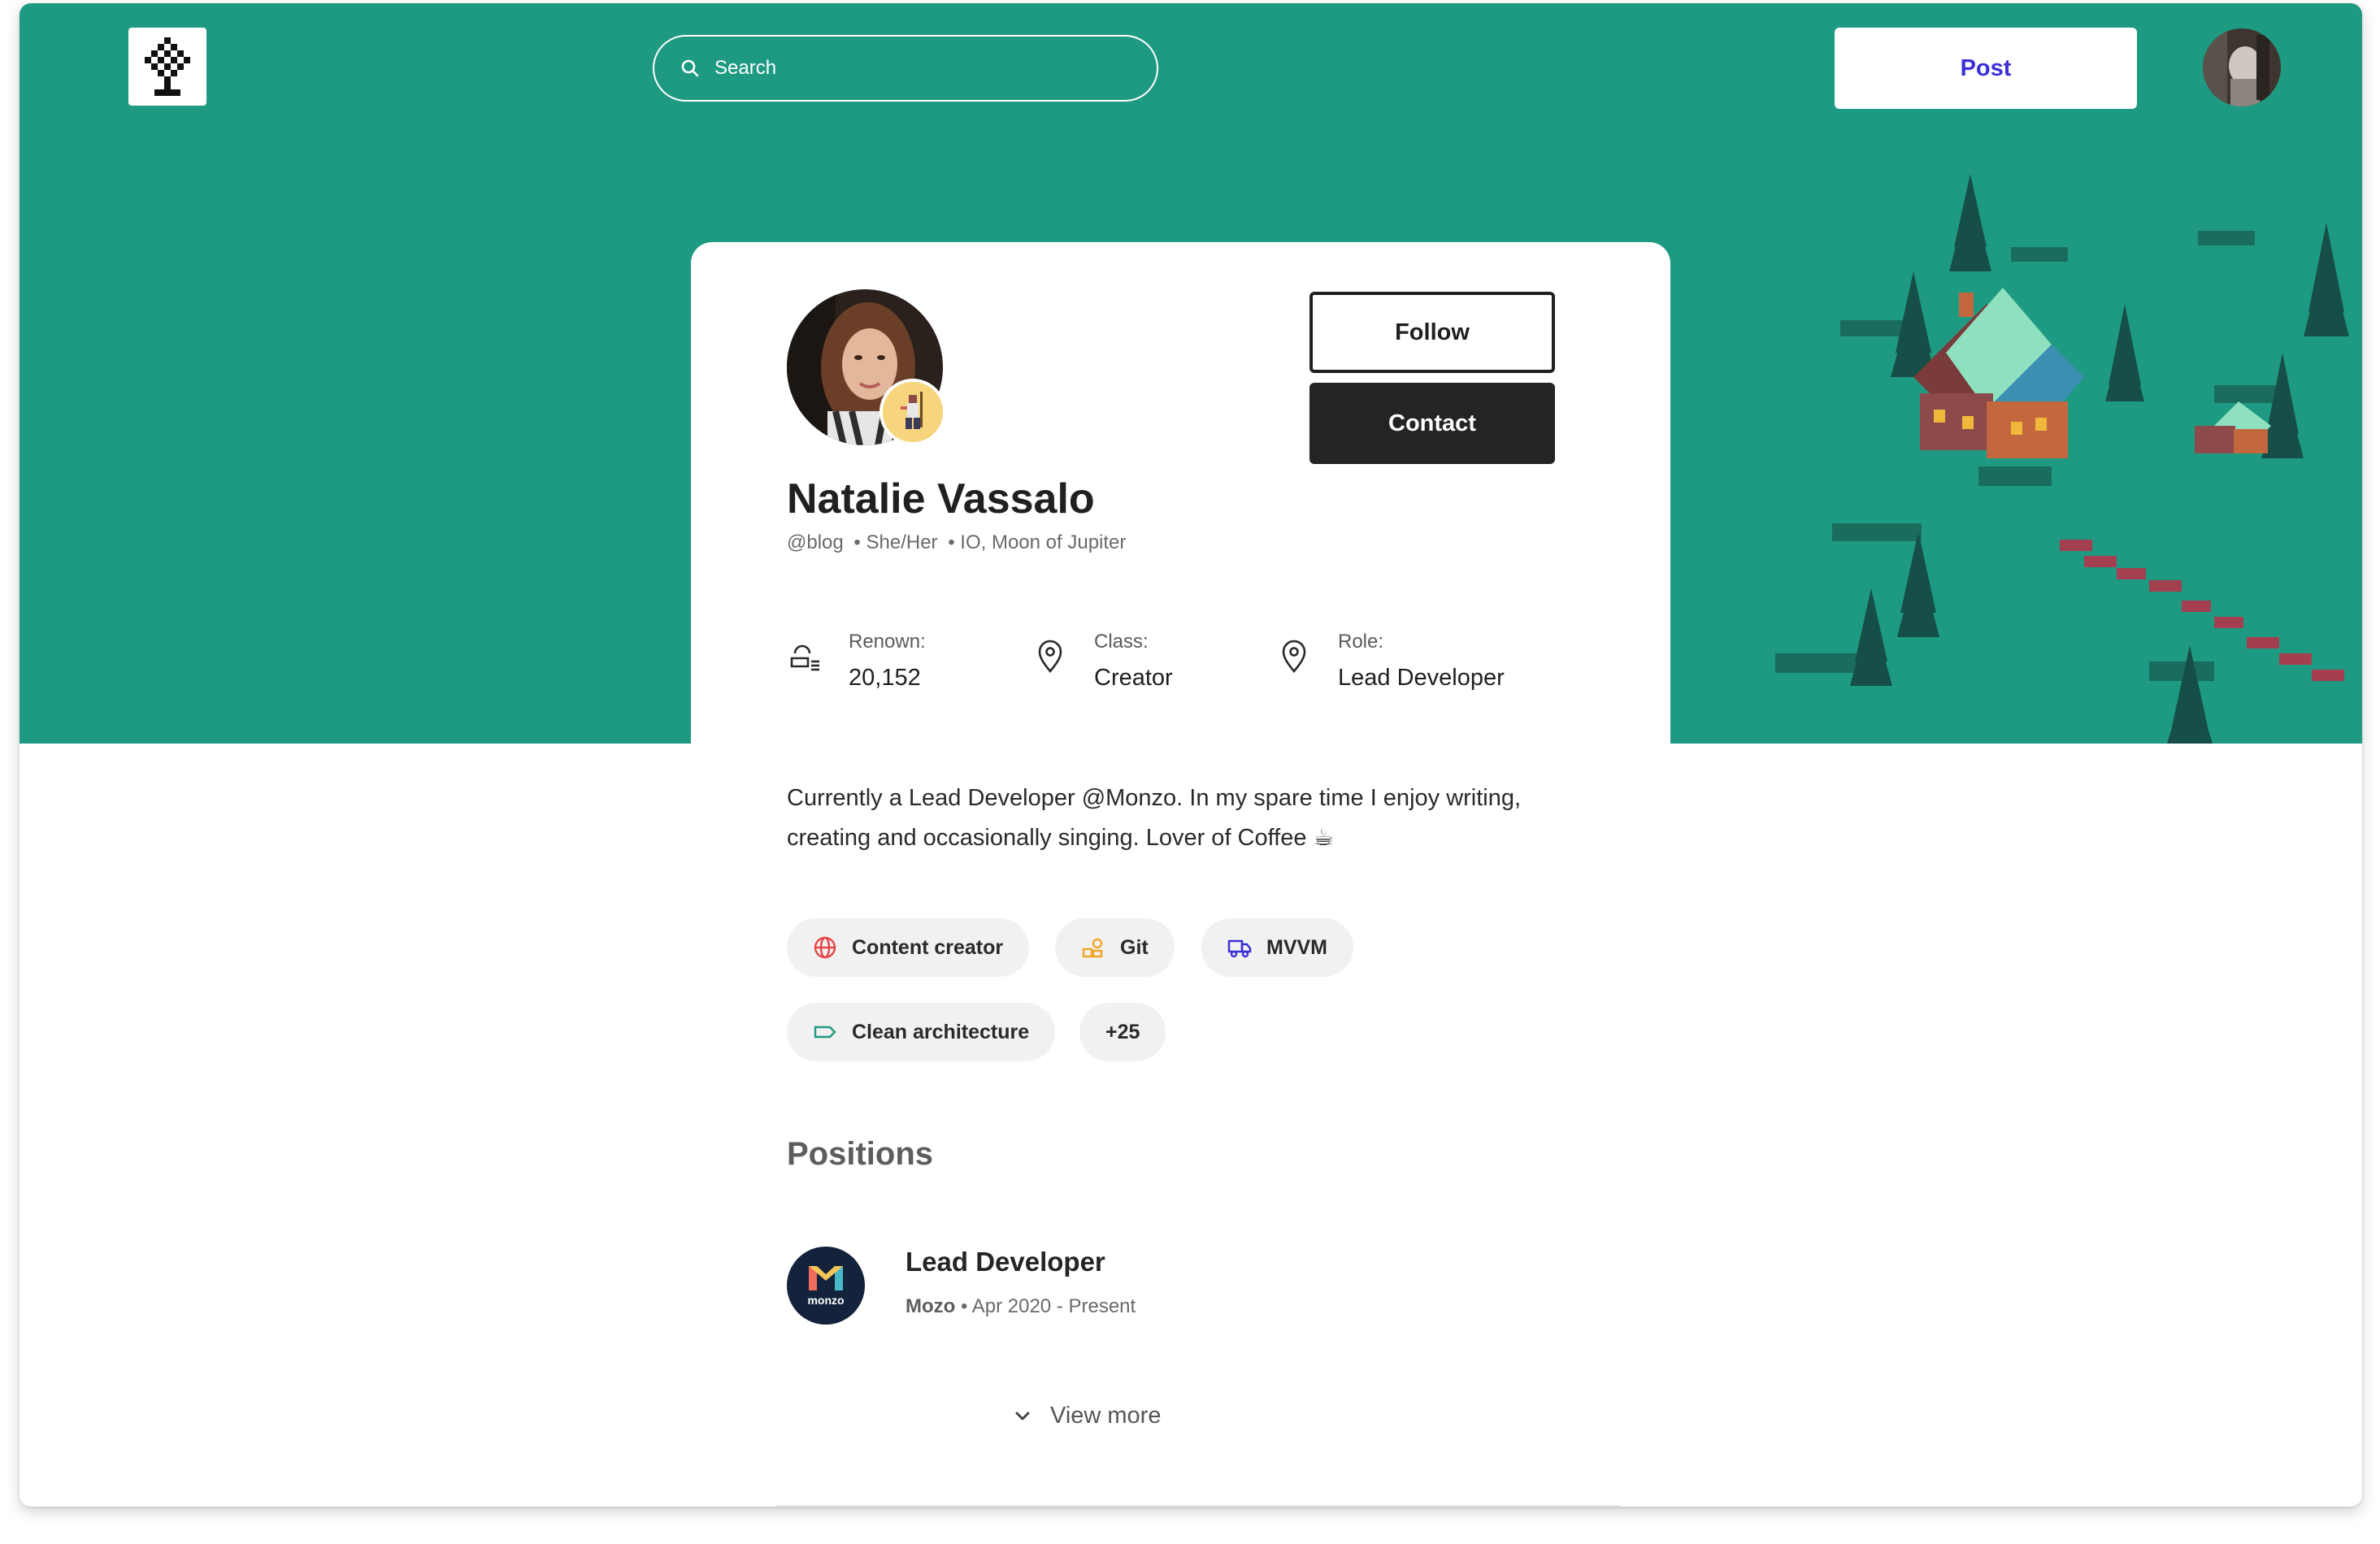  I want to click on post-button: Post, so click(1986, 68).